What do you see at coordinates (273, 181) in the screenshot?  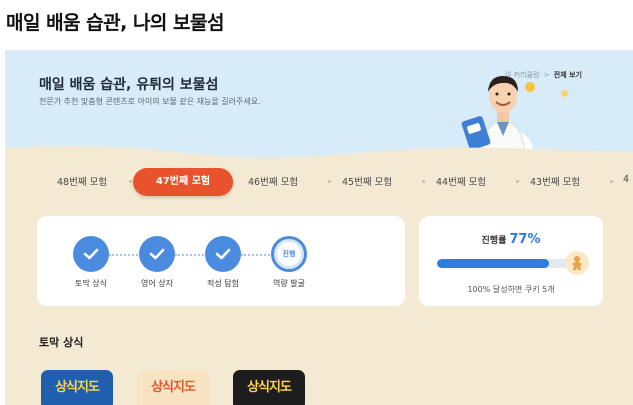 I see `round-tab: 46번째 모험` at bounding box center [273, 181].